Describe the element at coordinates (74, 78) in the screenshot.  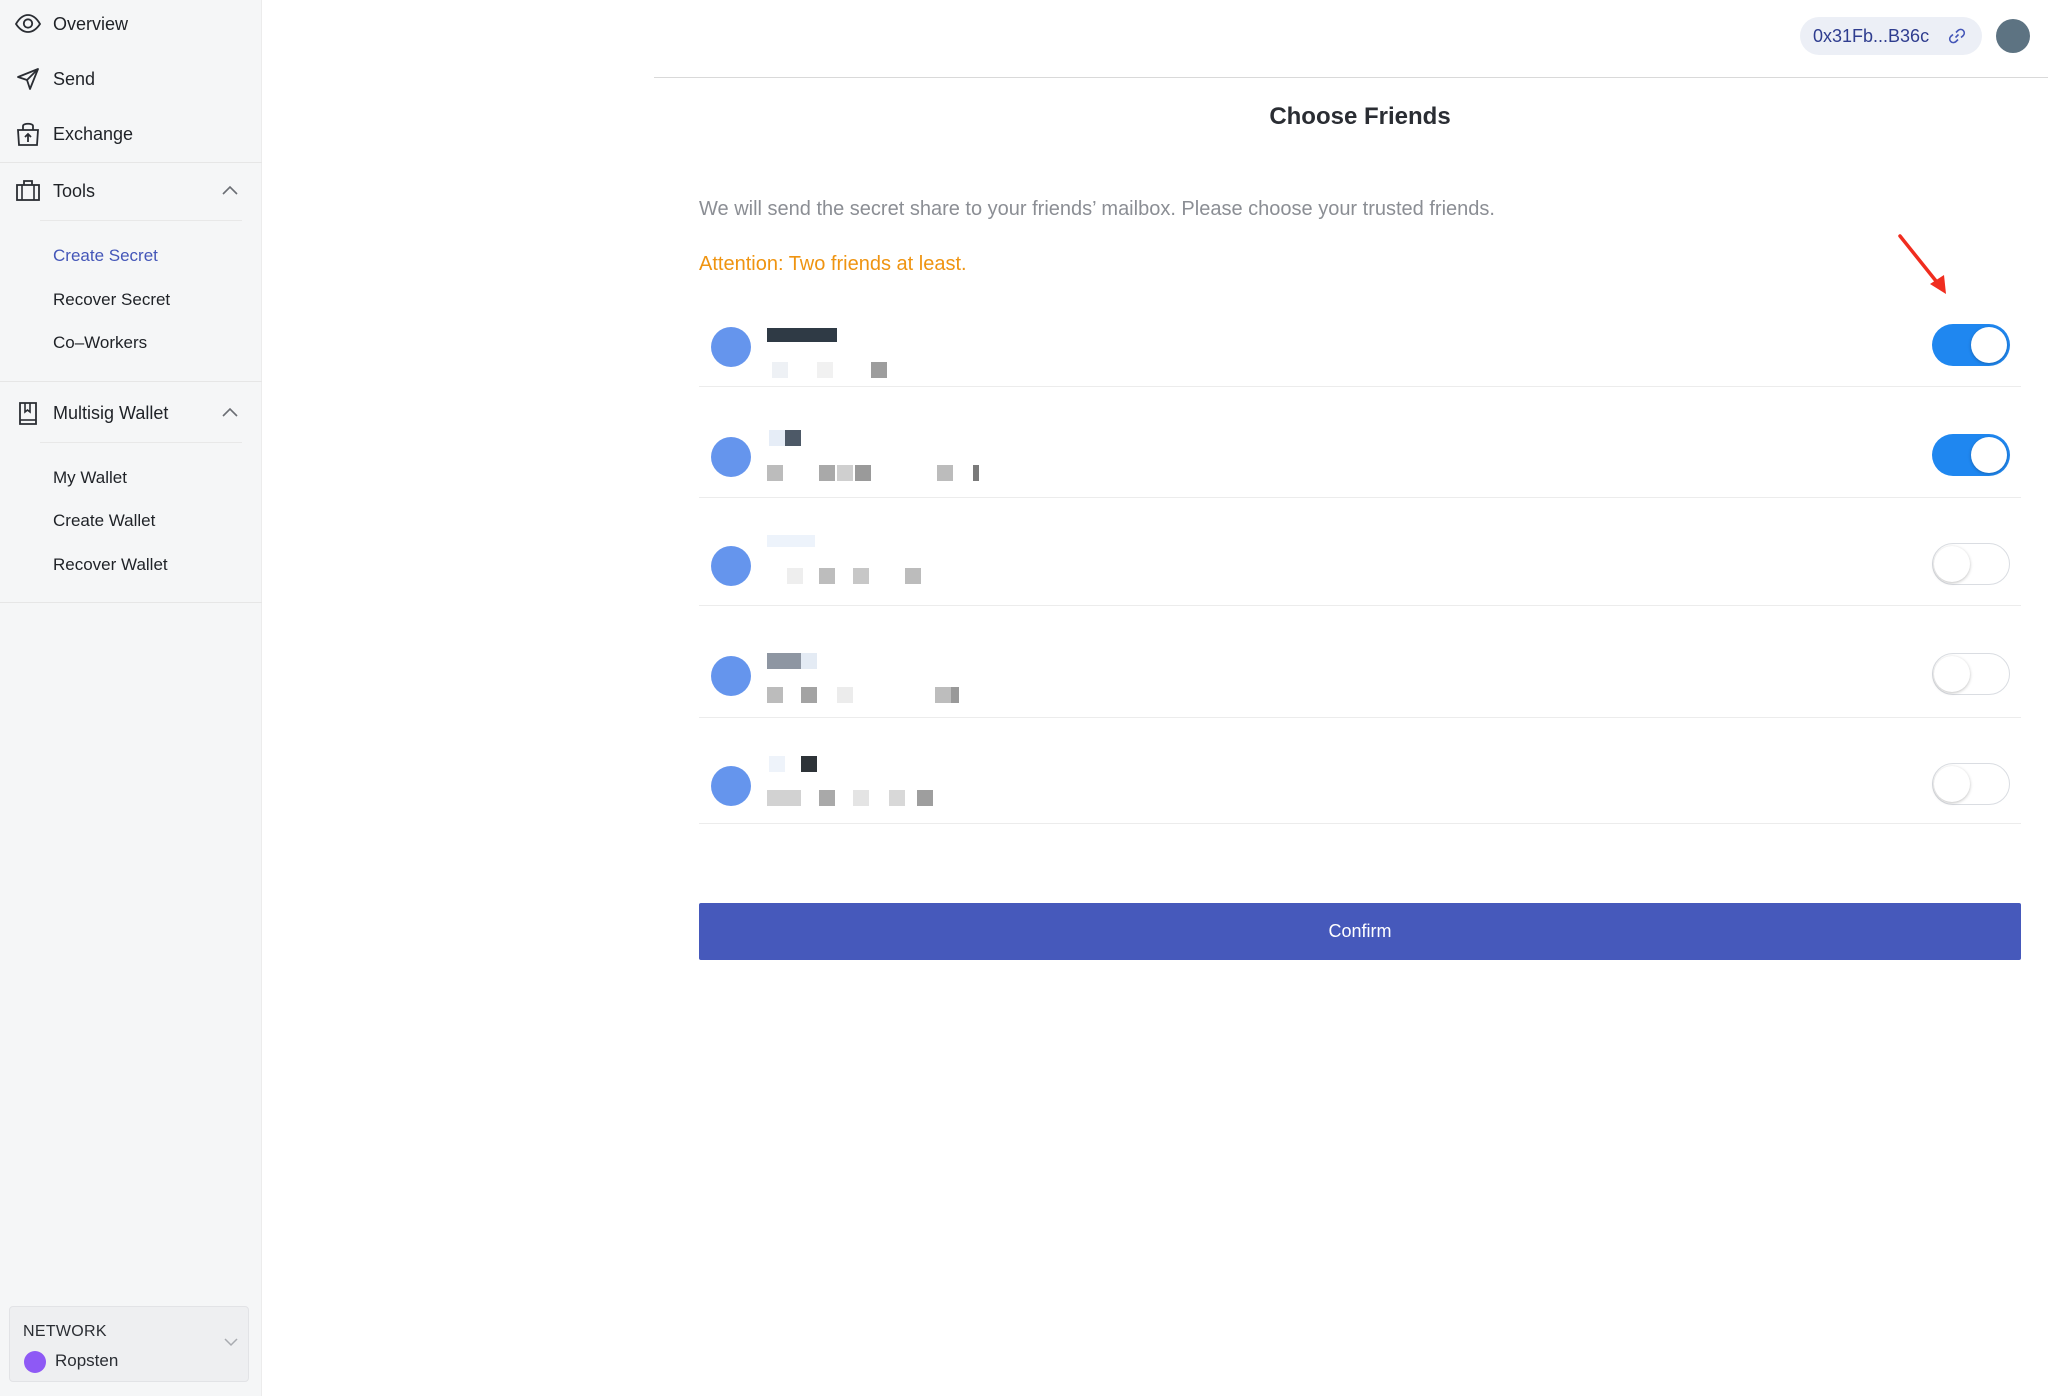
I see `nav-send-label: Send` at that location.